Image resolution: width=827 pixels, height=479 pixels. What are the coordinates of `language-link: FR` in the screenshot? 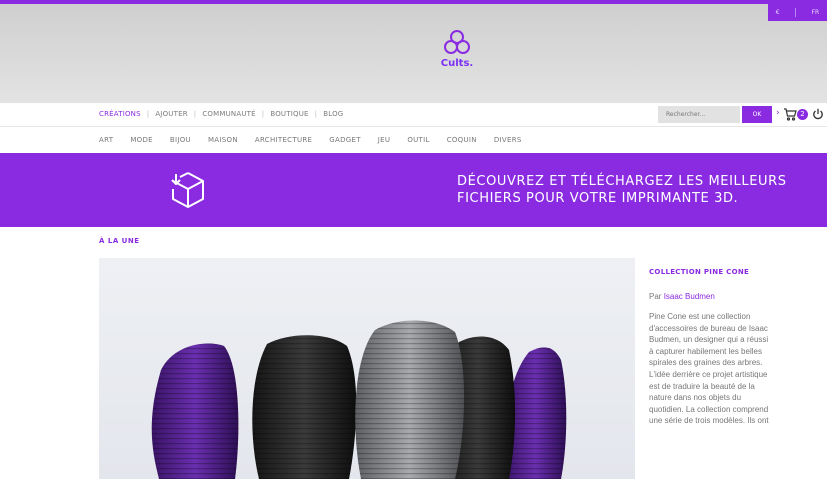 It's located at (816, 12).